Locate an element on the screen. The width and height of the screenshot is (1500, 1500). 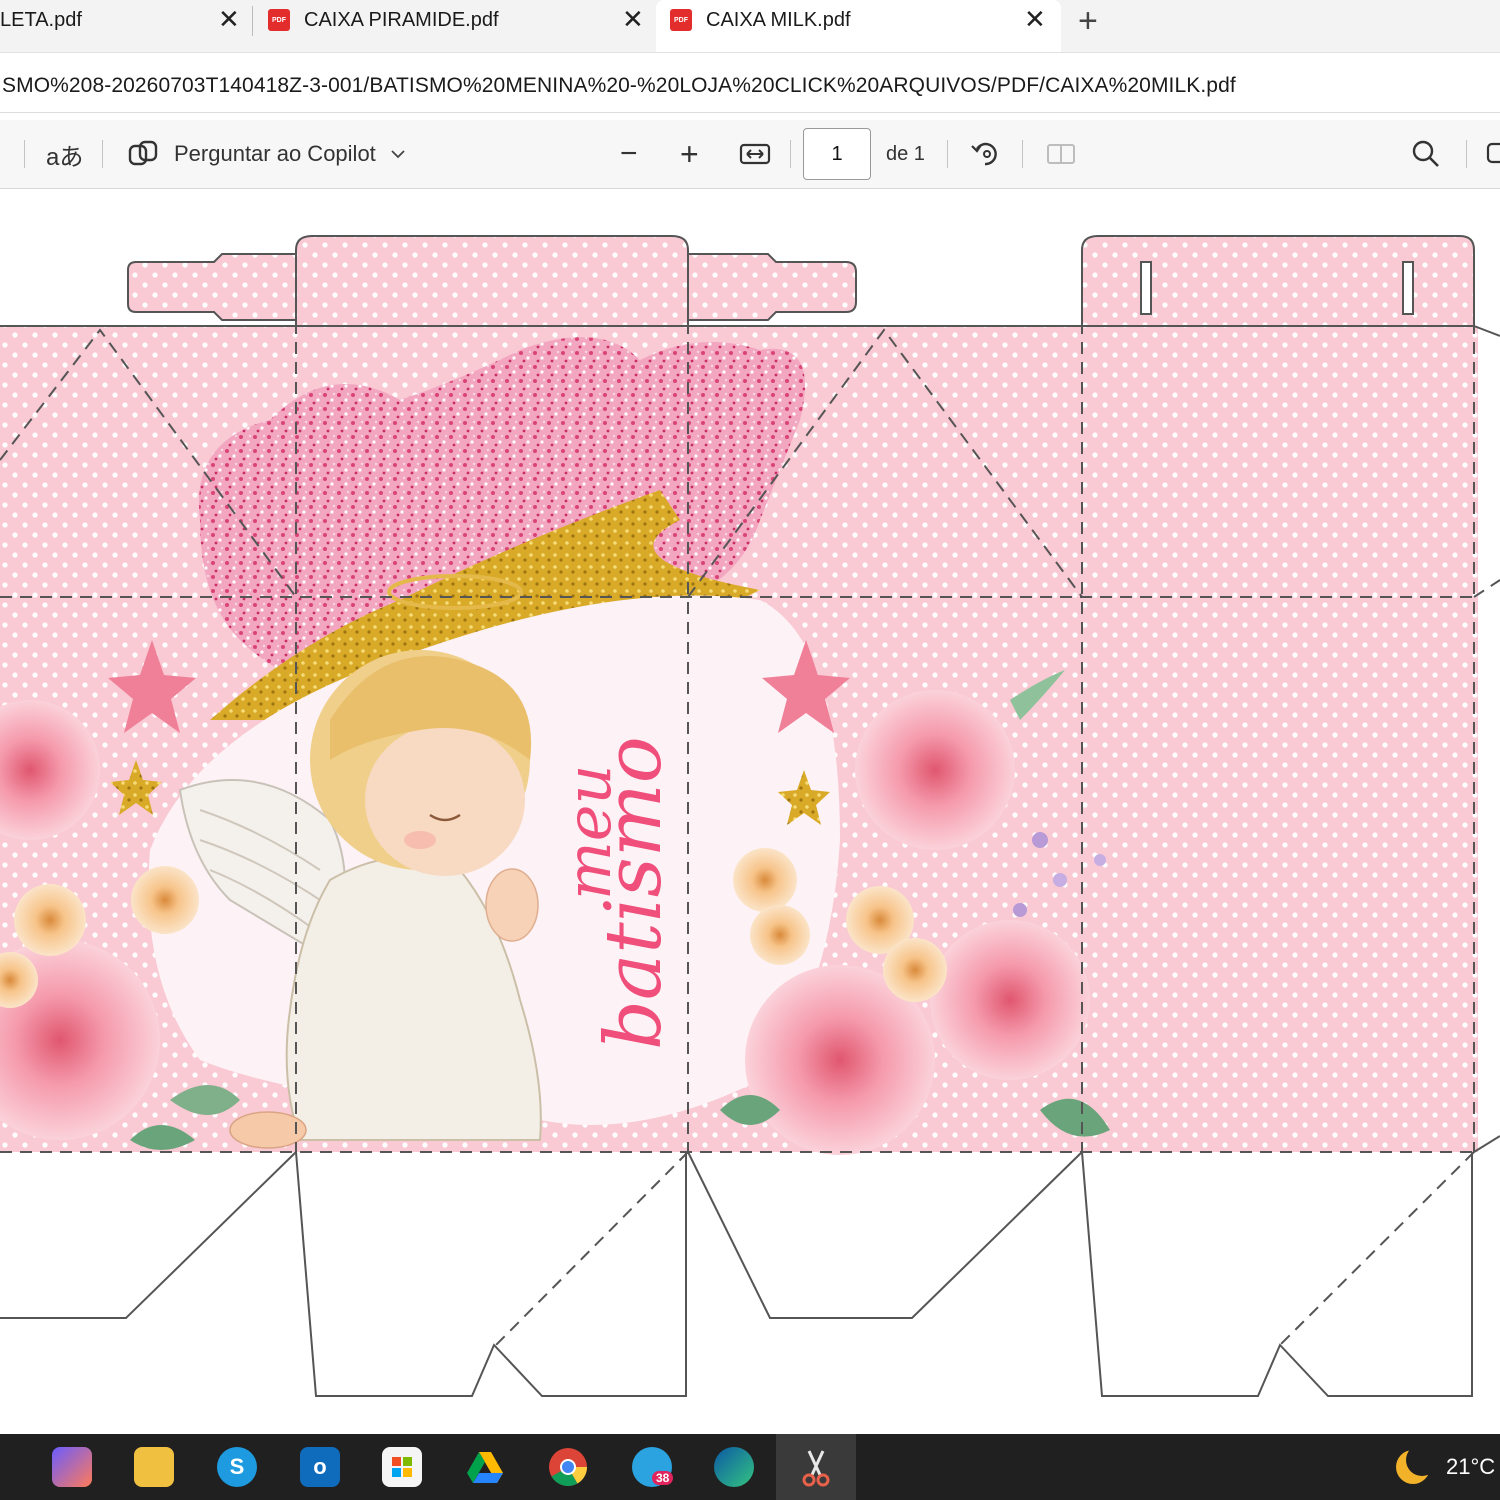
rotate-button is located at coordinates (985, 154).